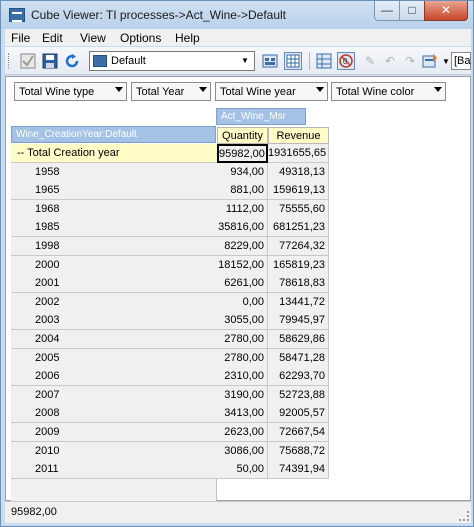 The image size is (474, 527). I want to click on cell-quantity: 3086,00, so click(242, 451).